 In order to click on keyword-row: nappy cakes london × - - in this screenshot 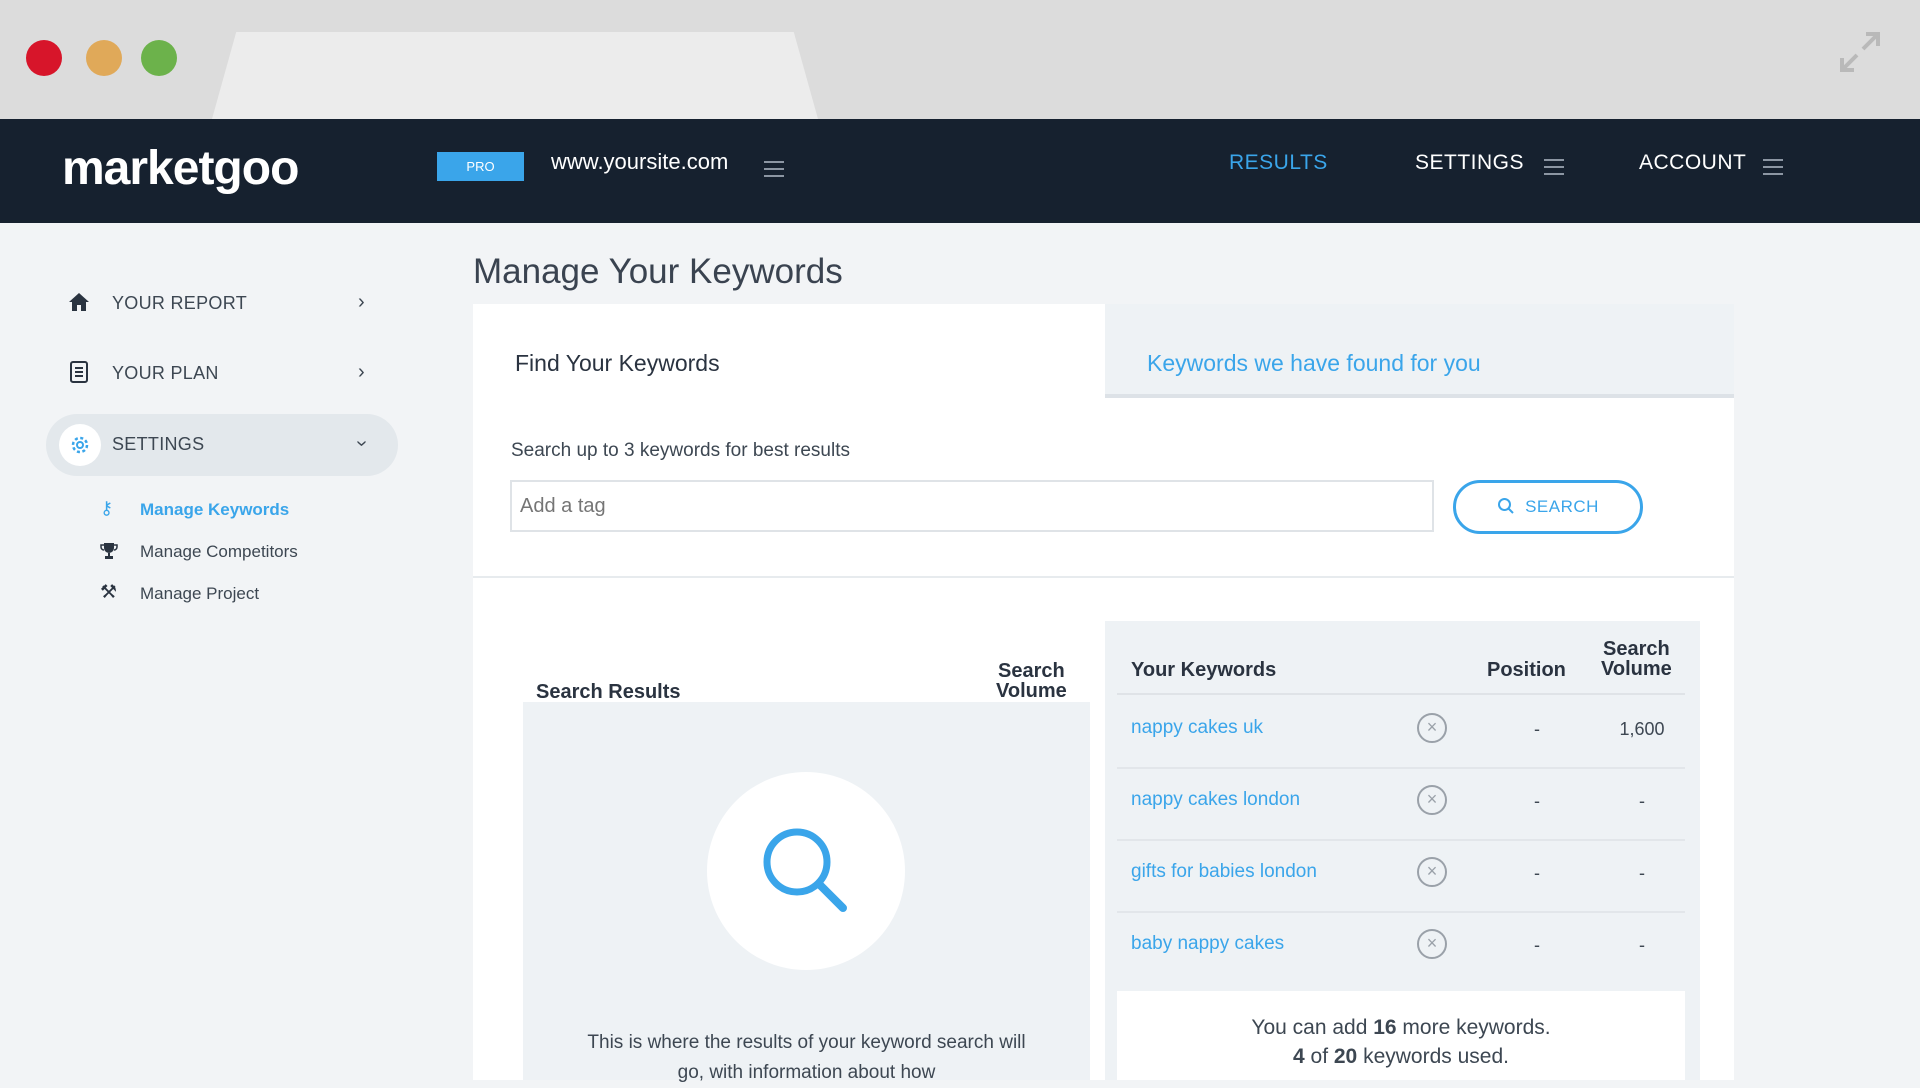, I will do `click(1401, 804)`.